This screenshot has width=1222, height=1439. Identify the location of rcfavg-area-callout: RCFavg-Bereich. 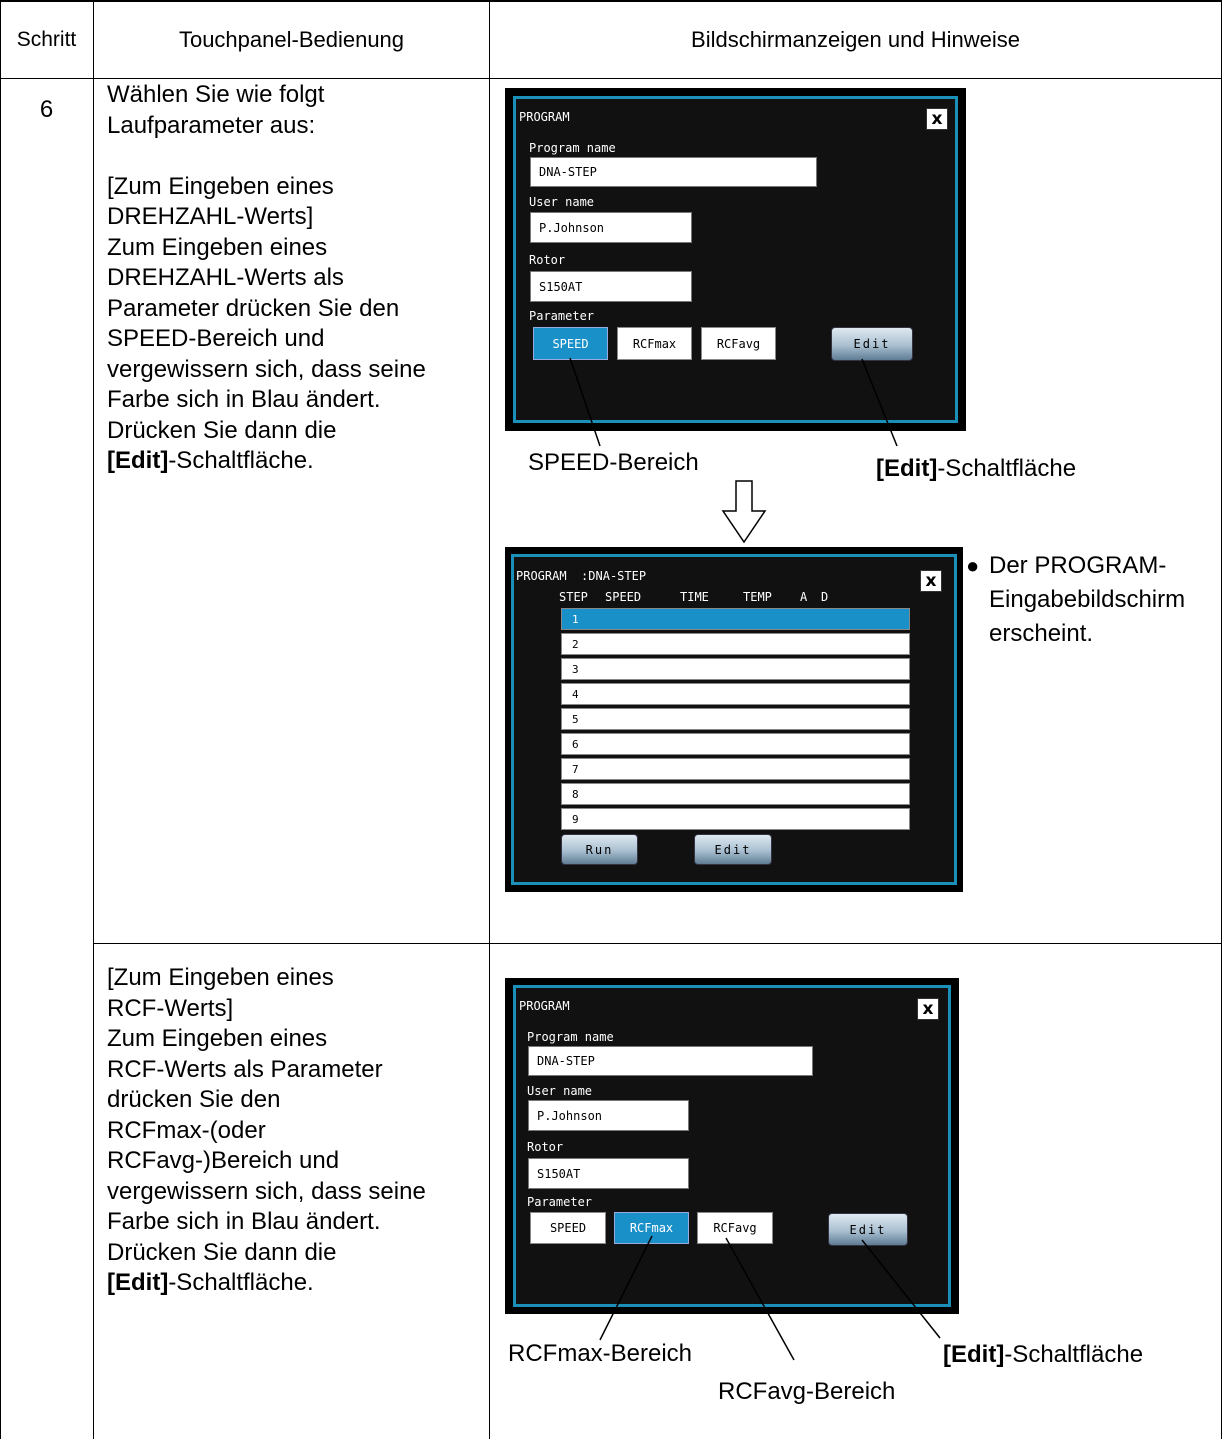
(807, 1391).